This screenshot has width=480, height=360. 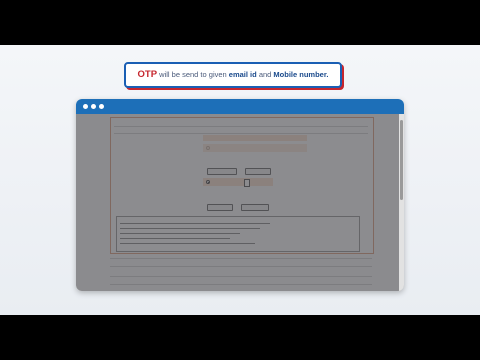 What do you see at coordinates (147, 74) in the screenshot?
I see `callout-otp: OTP` at bounding box center [147, 74].